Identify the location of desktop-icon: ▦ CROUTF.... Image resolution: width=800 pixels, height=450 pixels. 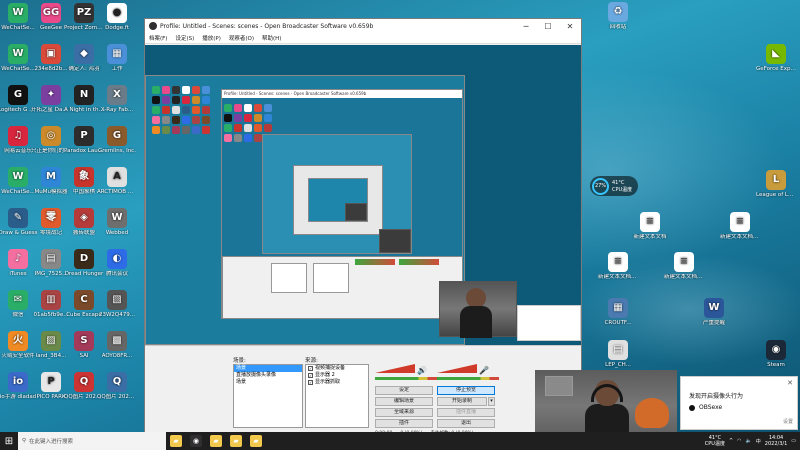
(618, 312).